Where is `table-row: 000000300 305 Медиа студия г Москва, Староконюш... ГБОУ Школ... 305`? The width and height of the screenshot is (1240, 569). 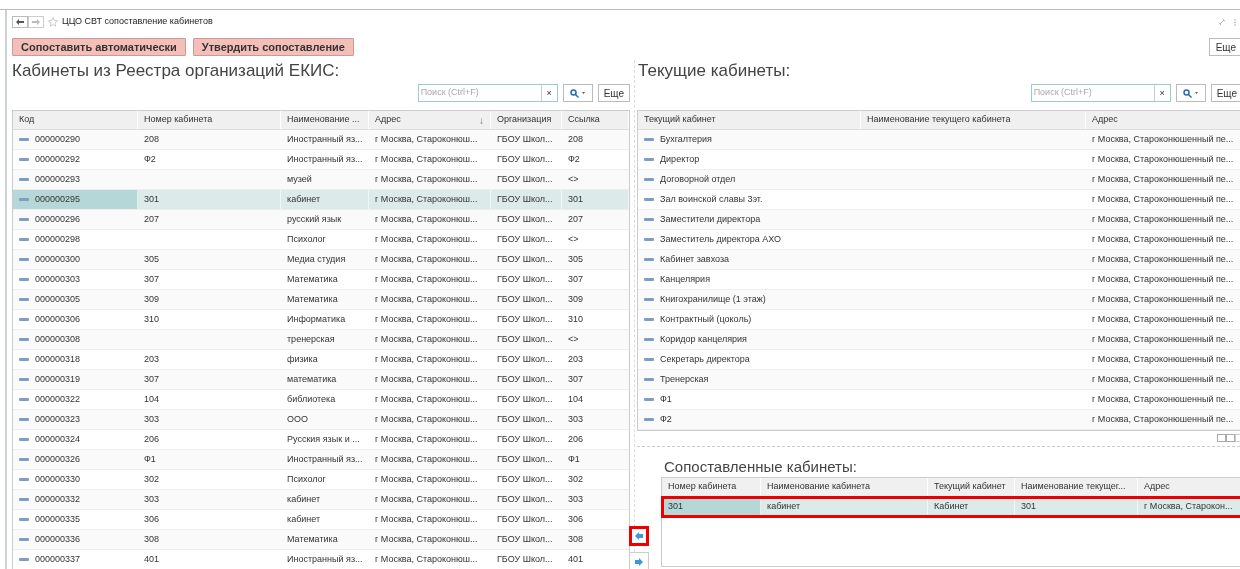 table-row: 000000300 305 Медиа студия г Москва, Староконюш... ГБОУ Школ... 305 is located at coordinates (321, 260).